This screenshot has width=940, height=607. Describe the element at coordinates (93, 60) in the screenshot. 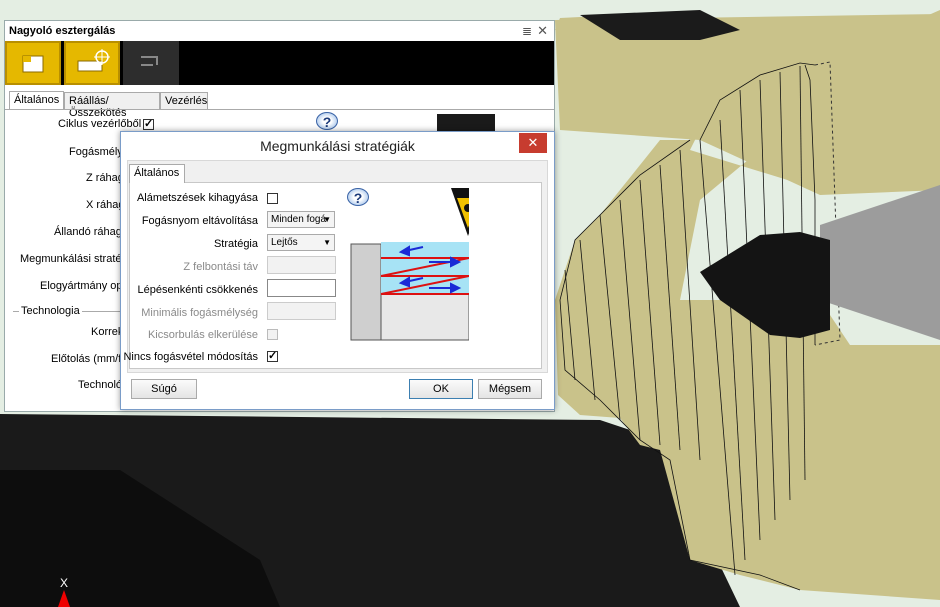

I see `tool-icon` at that location.